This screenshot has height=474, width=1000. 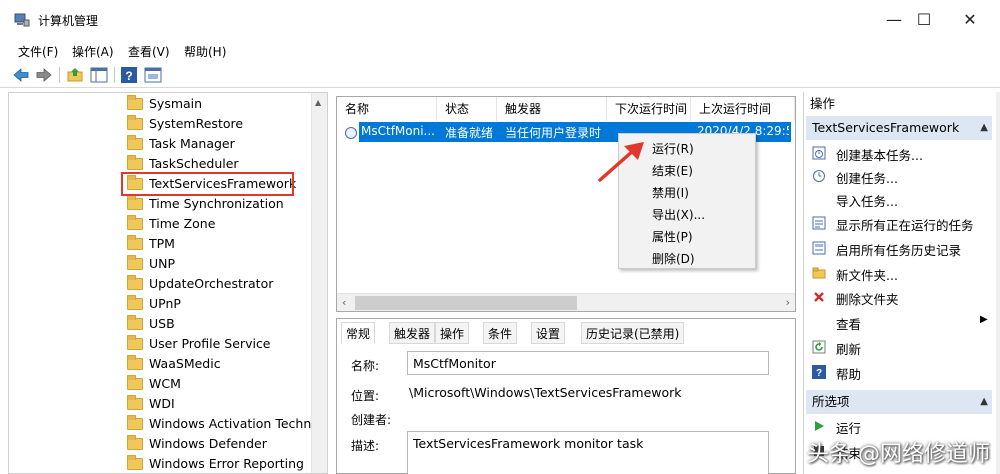 What do you see at coordinates (500, 51) in the screenshot?
I see `menu-bar: 文件(F) 操作(A) 查看(V) 帮助(H)` at bounding box center [500, 51].